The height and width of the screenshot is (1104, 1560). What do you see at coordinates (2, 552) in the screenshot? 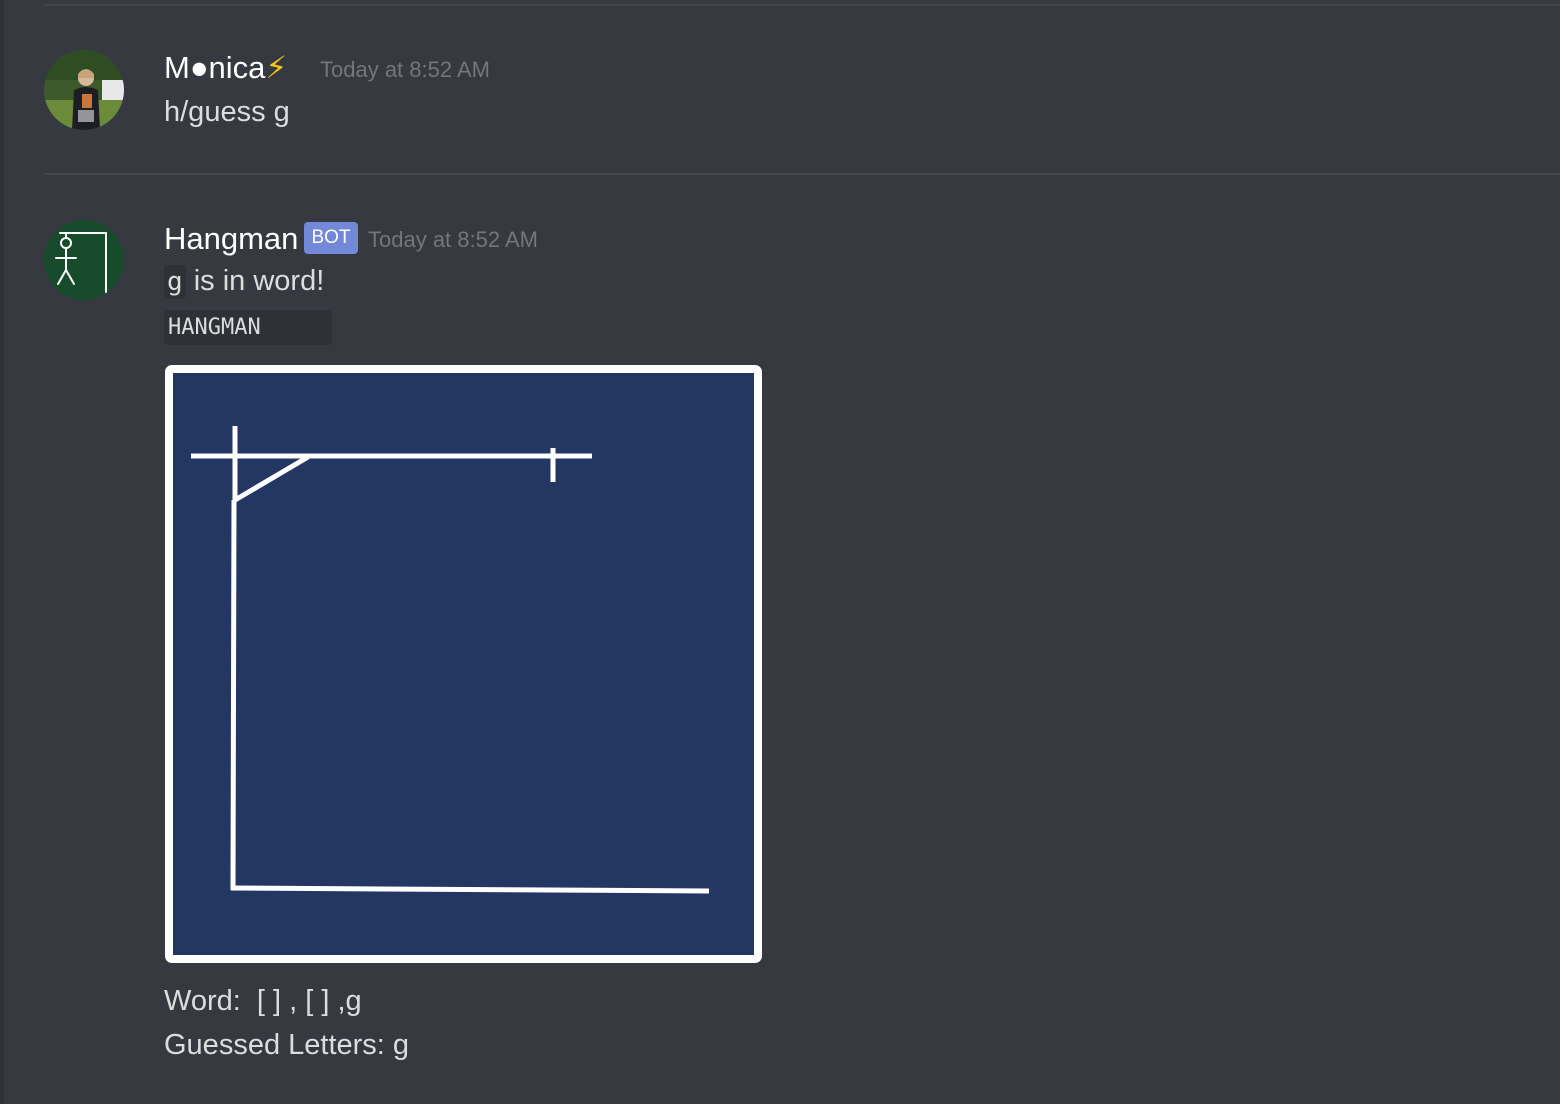
I see `channel-edge` at bounding box center [2, 552].